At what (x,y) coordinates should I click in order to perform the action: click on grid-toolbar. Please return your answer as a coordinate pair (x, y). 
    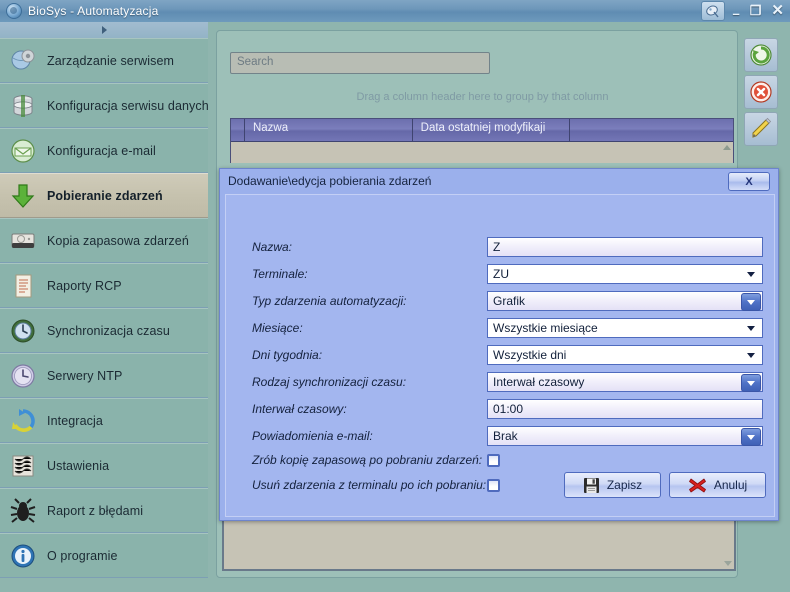
    Looking at the image, I should click on (761, 92).